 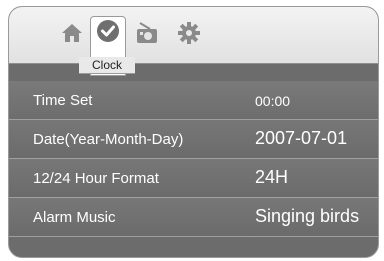 What do you see at coordinates (108, 139) in the screenshot?
I see `setting-label: Date(Year-Month-Day)` at bounding box center [108, 139].